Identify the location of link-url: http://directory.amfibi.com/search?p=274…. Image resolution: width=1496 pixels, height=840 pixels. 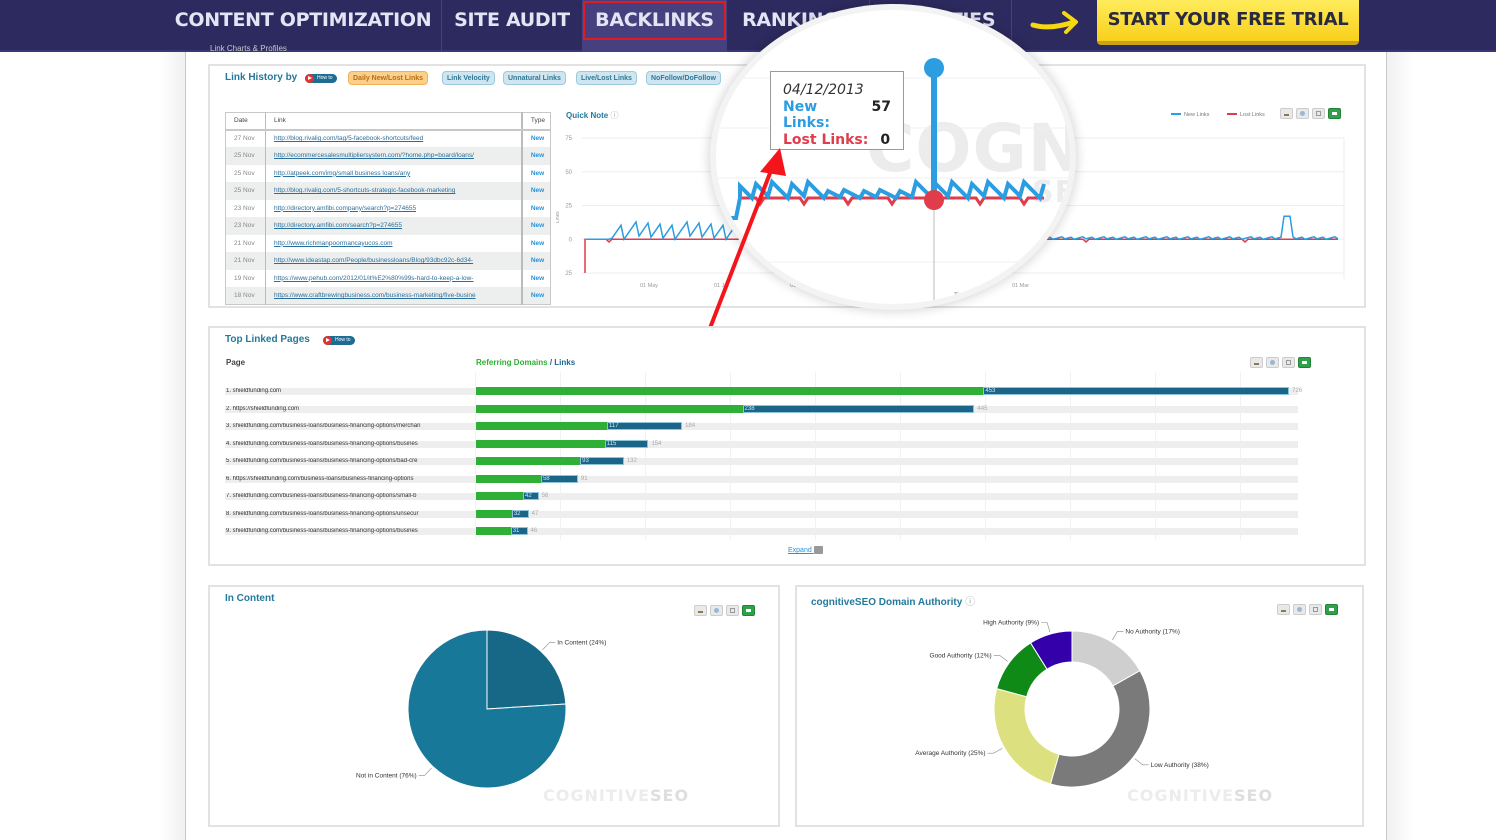
(394, 226).